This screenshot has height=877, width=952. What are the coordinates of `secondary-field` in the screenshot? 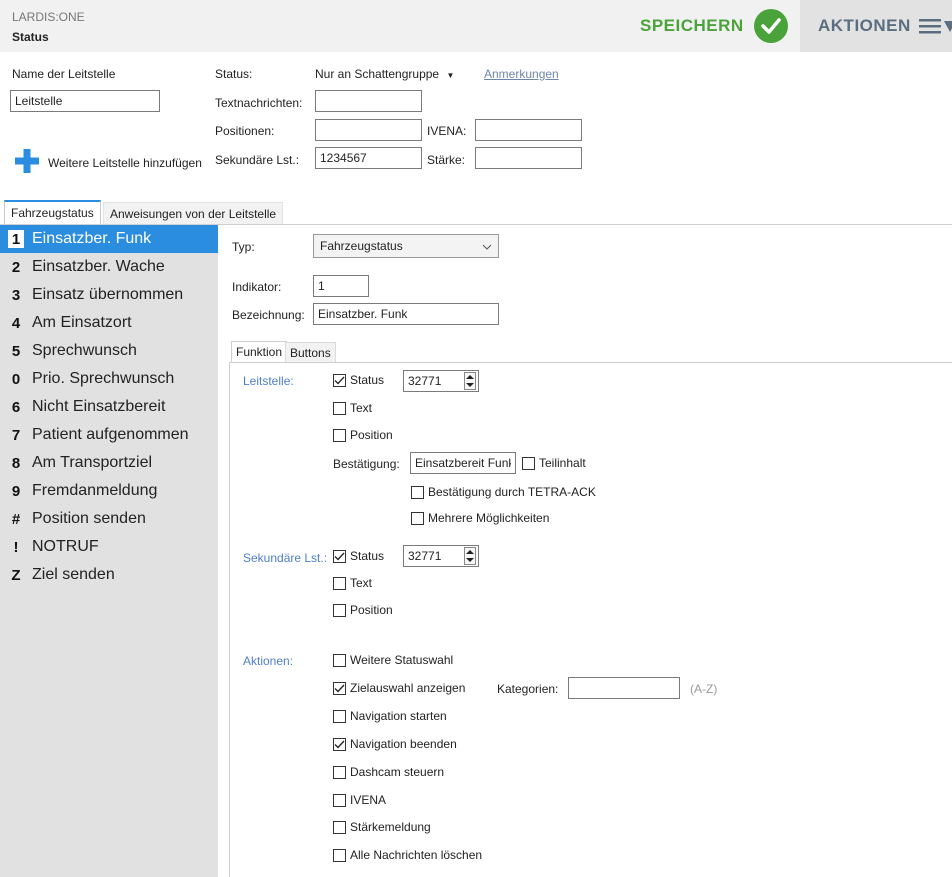 It's located at (368, 158).